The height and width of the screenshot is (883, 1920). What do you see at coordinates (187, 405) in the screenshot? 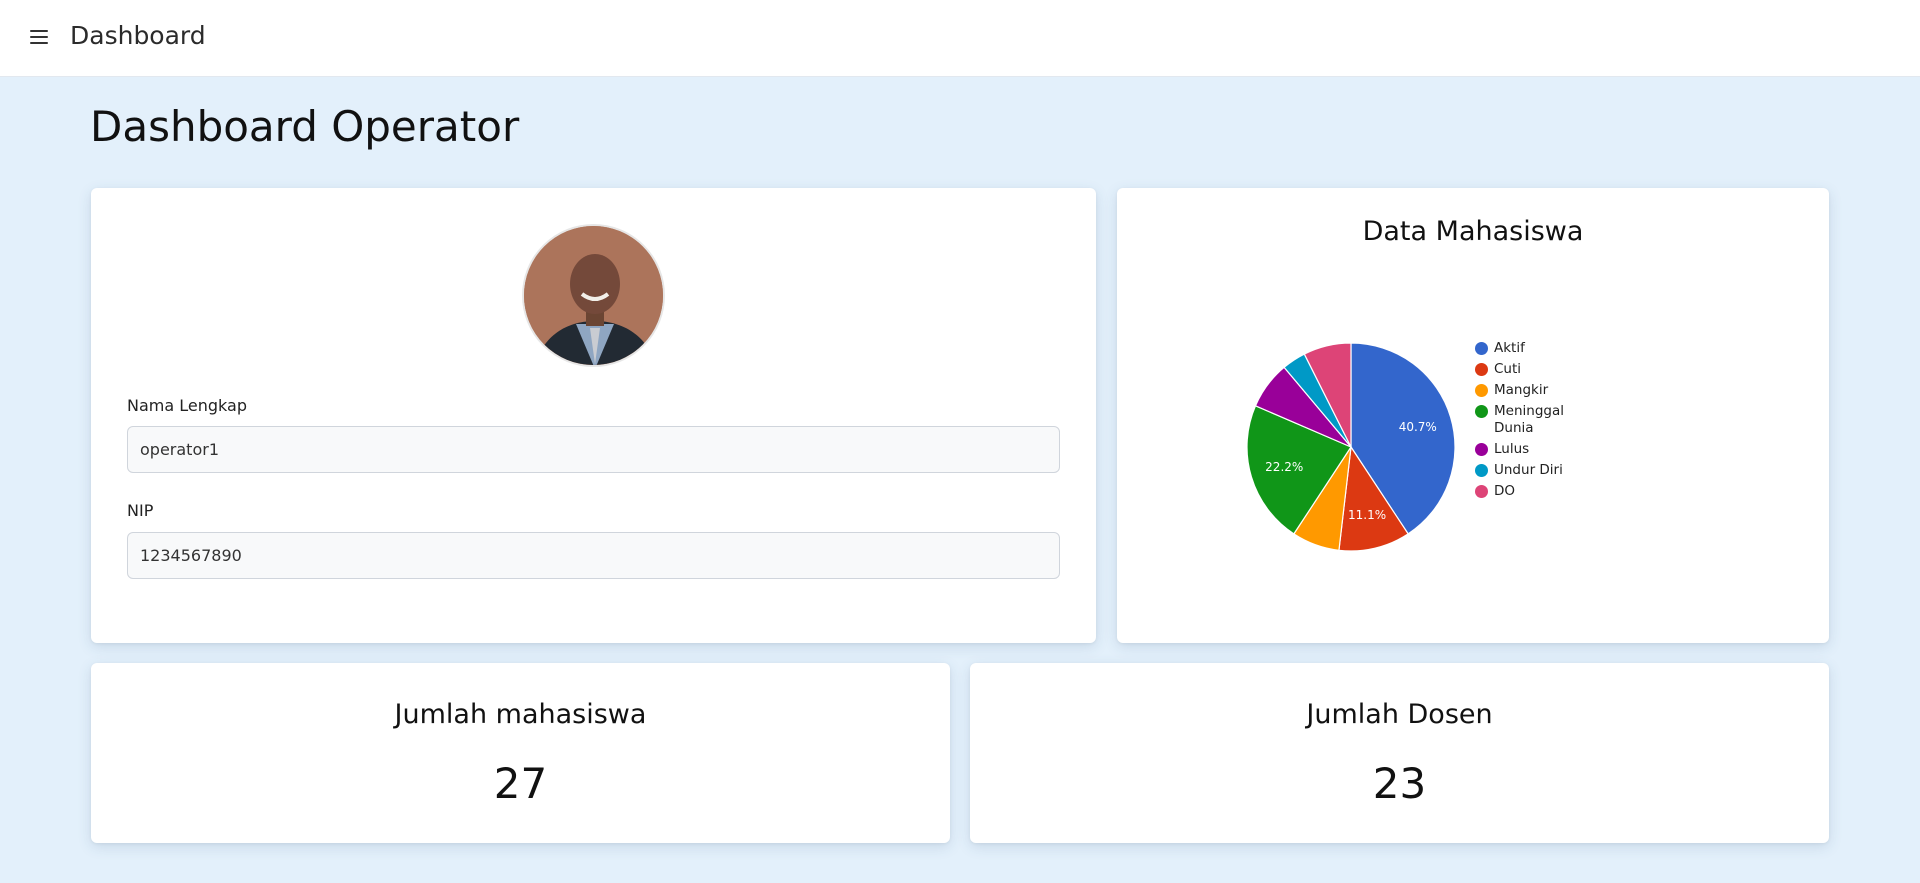
I see `name-label: Nama Lengkap` at bounding box center [187, 405].